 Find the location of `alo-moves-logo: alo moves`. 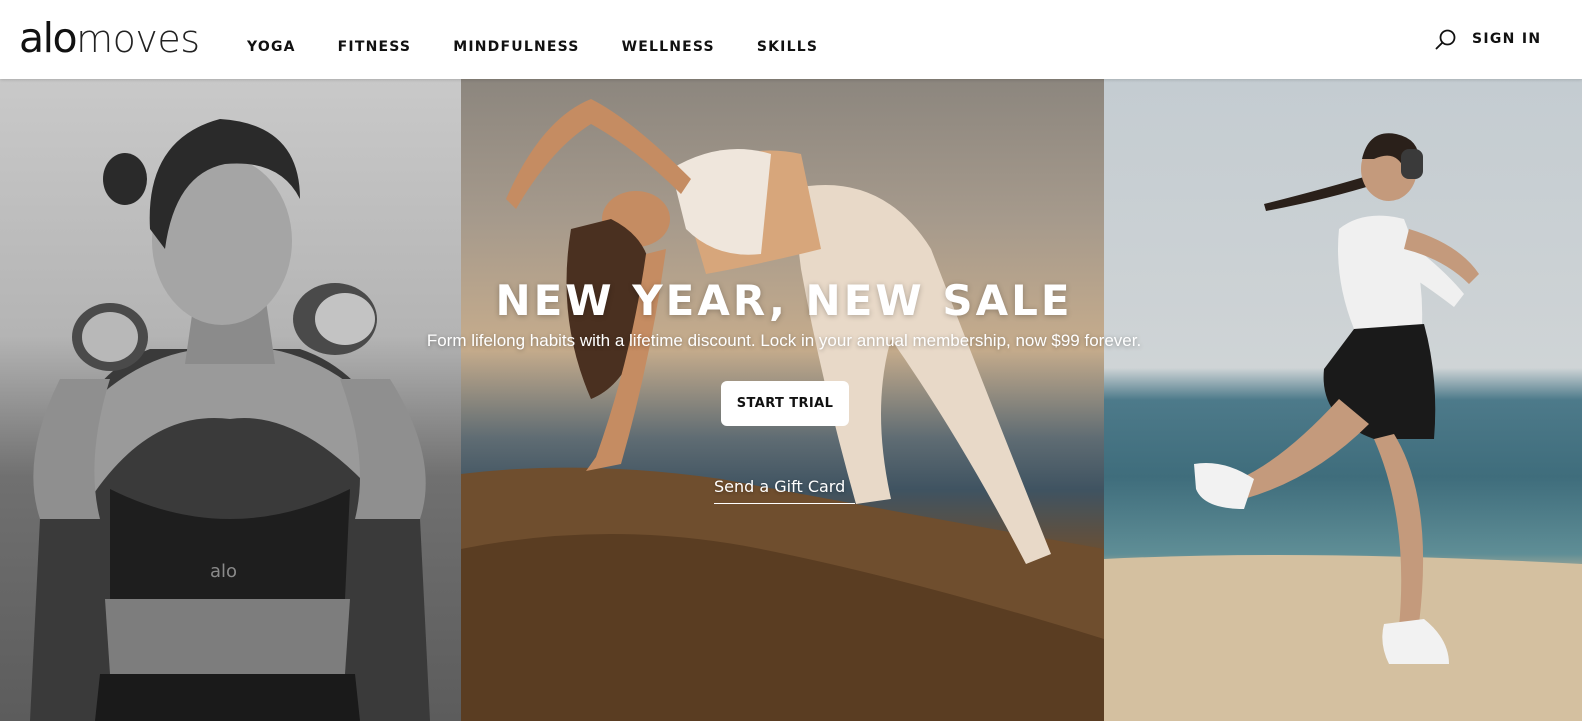

alo-moves-logo: alo moves is located at coordinates (109, 38).